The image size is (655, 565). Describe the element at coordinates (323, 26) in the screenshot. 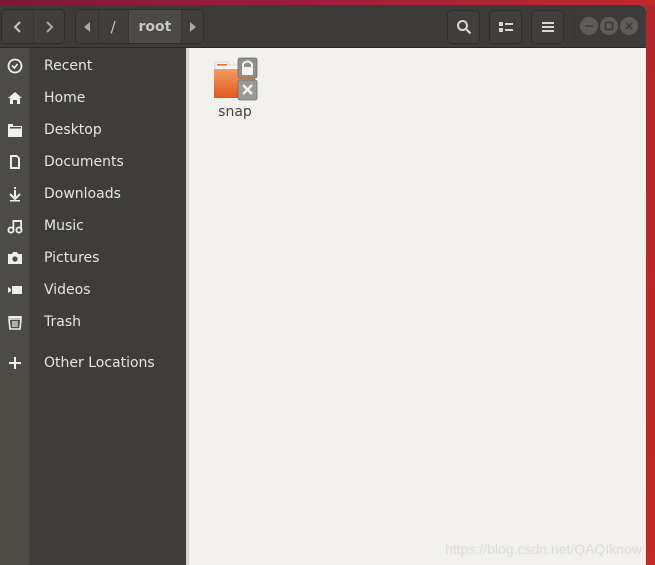

I see `headerbar: / root` at that location.